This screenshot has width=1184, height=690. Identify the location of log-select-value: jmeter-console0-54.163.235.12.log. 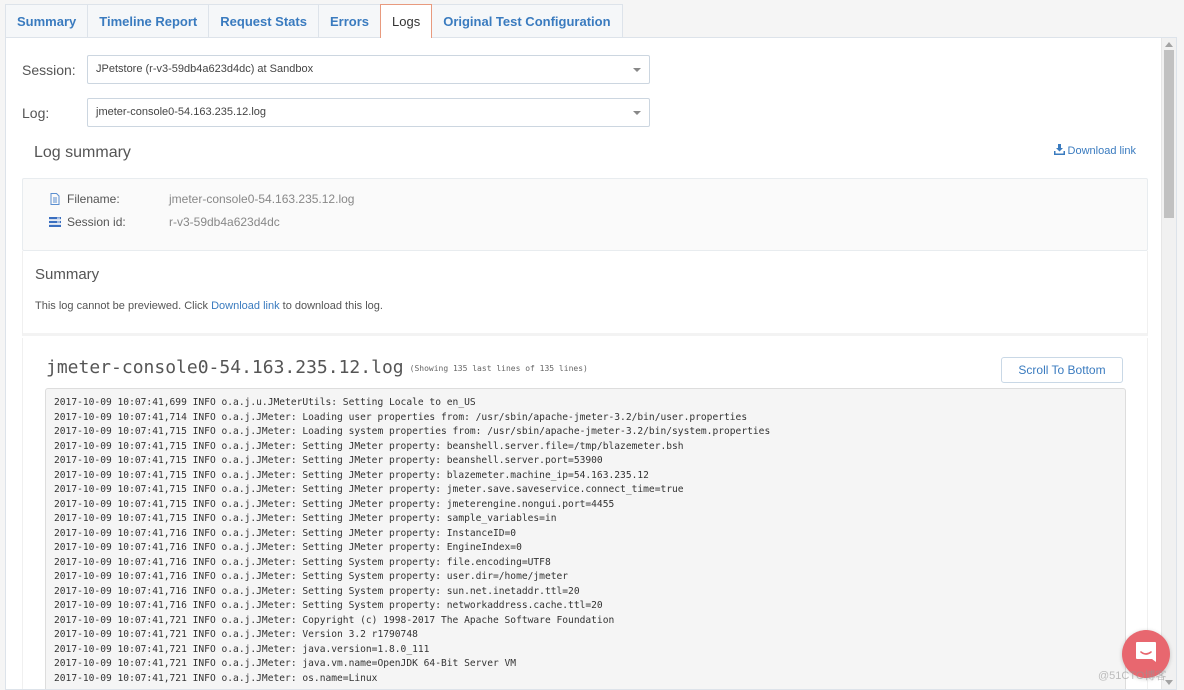
(181, 112).